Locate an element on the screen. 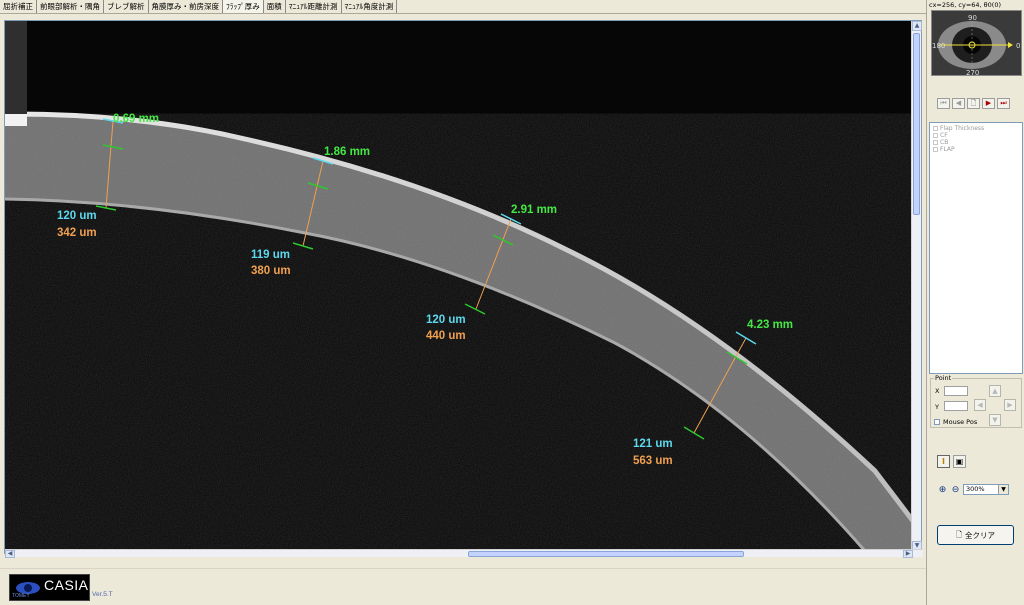 This screenshot has height=605, width=1024. mouse-pos-checkbox is located at coordinates (937, 422).